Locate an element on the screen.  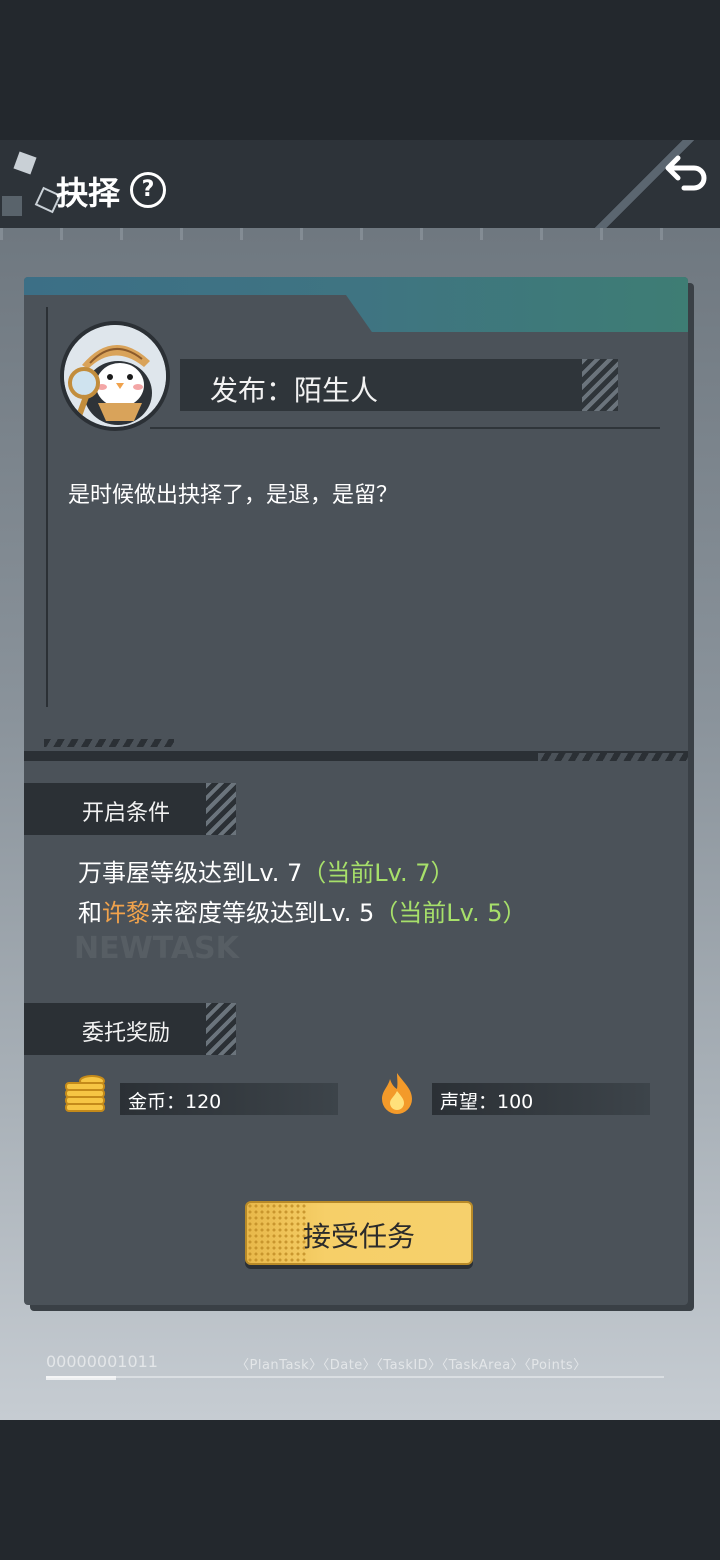
detective-penguin-avatar is located at coordinates (115, 376).